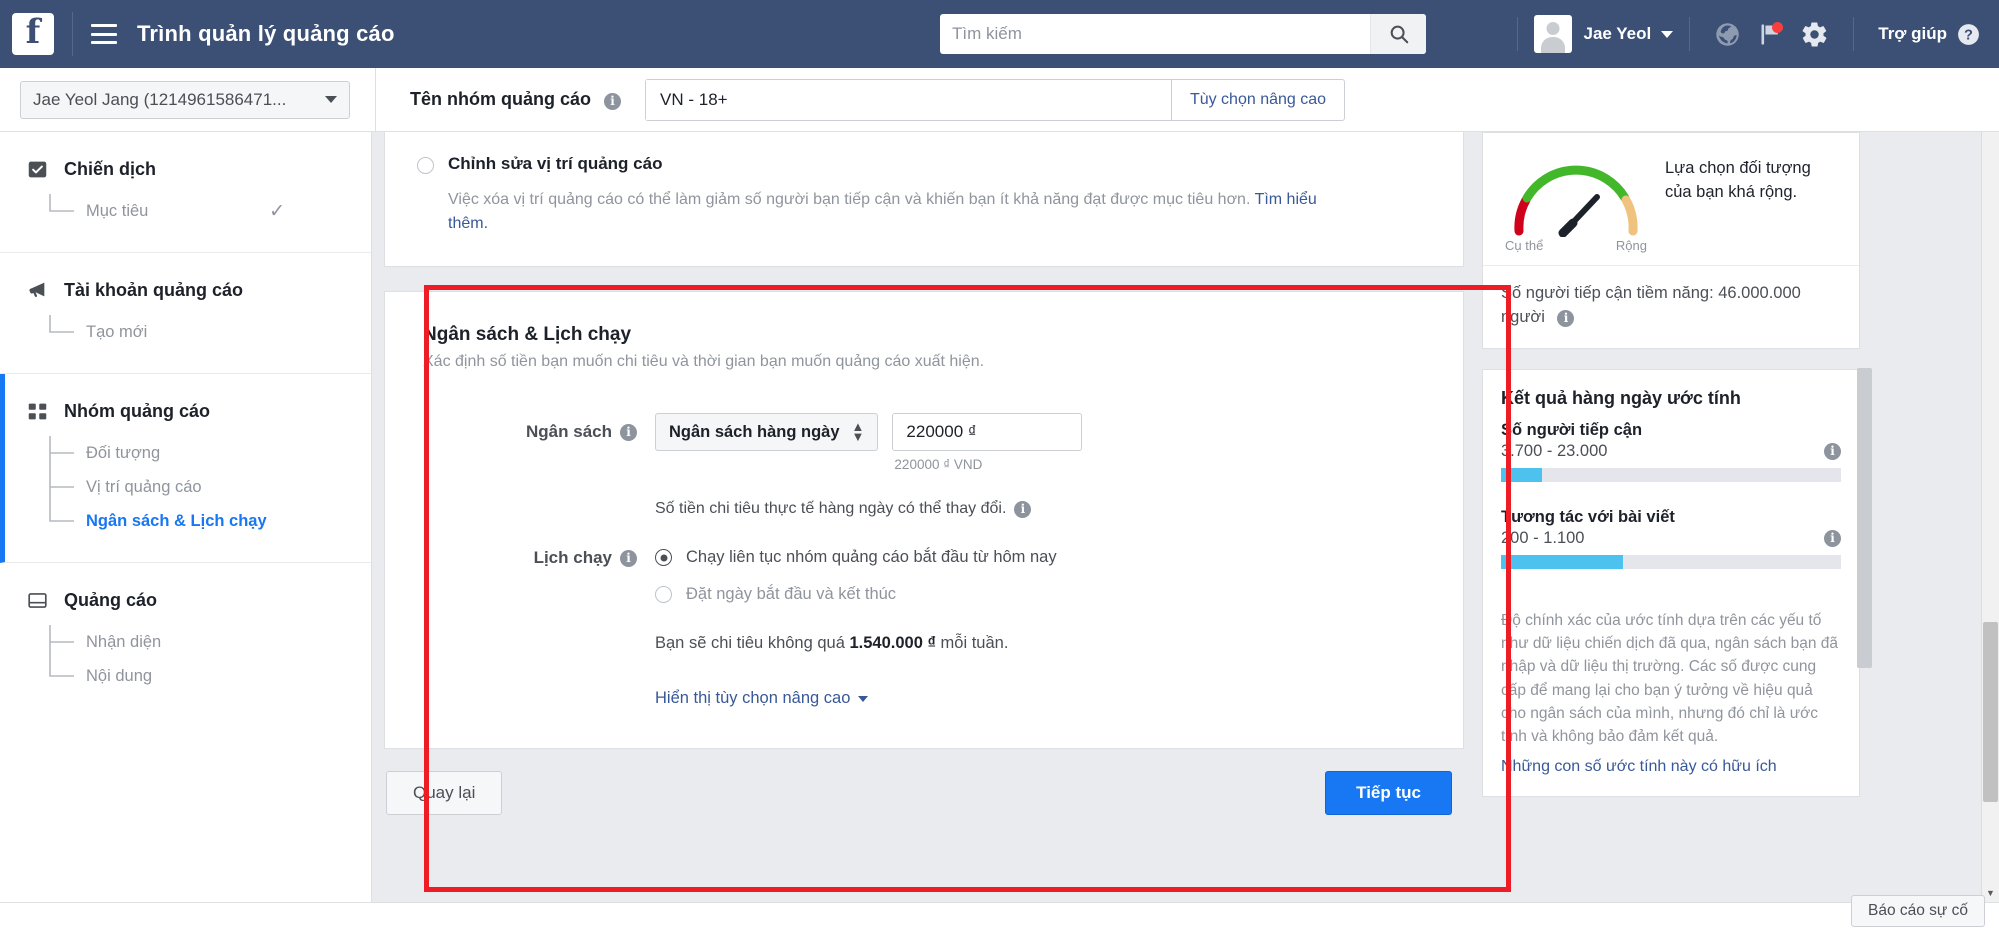 This screenshot has height=929, width=1999. Describe the element at coordinates (539, 427) in the screenshot. I see `budget-field-label: Ngân sách i` at that location.